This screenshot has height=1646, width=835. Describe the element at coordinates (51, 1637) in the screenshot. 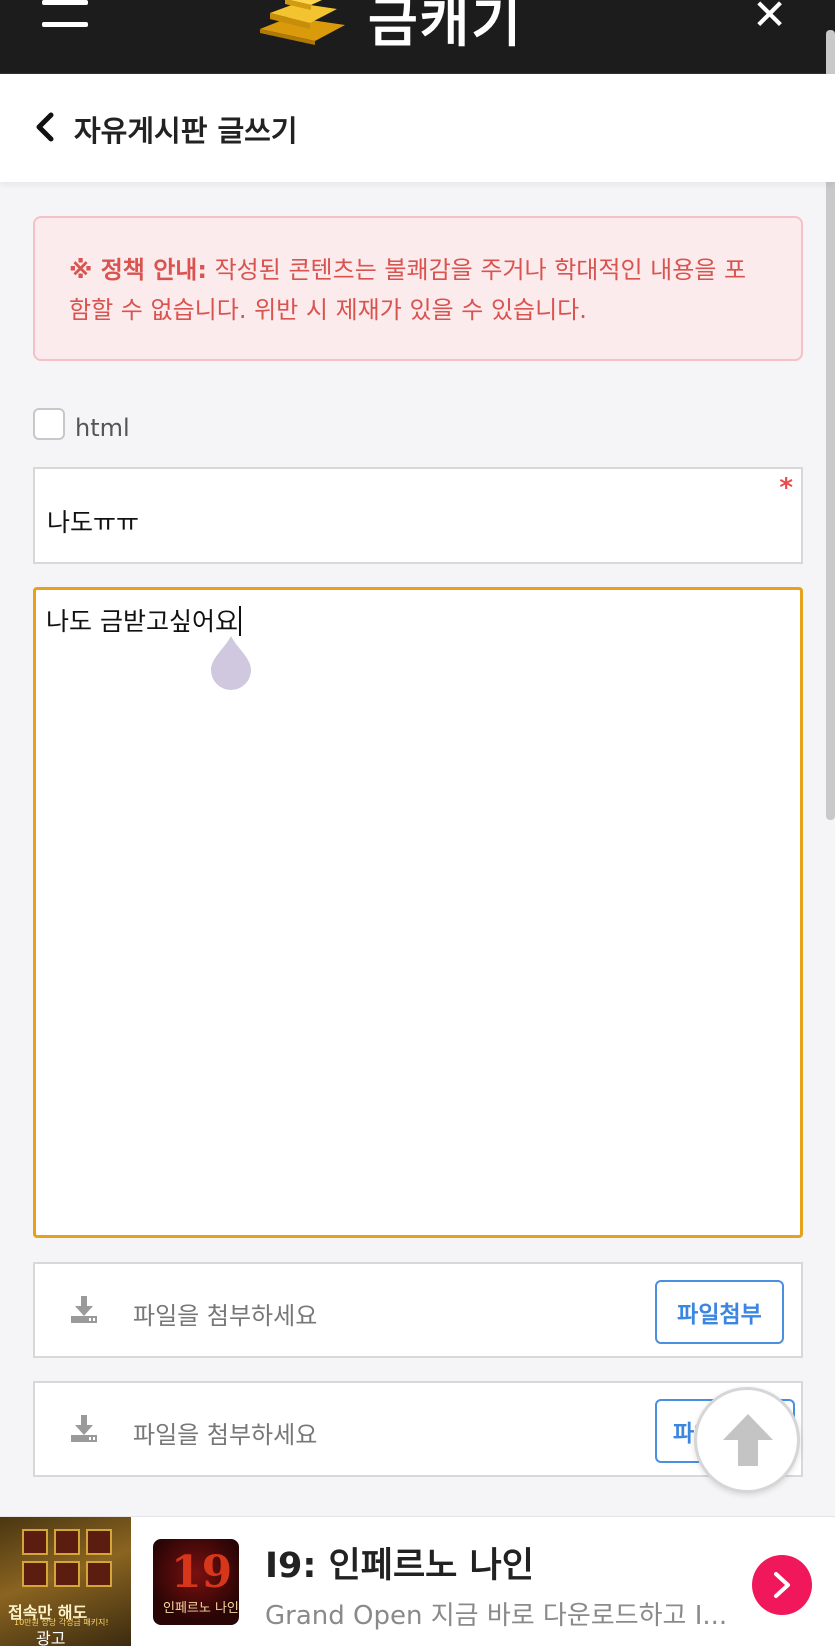

I see `ad-label: 광고` at that location.